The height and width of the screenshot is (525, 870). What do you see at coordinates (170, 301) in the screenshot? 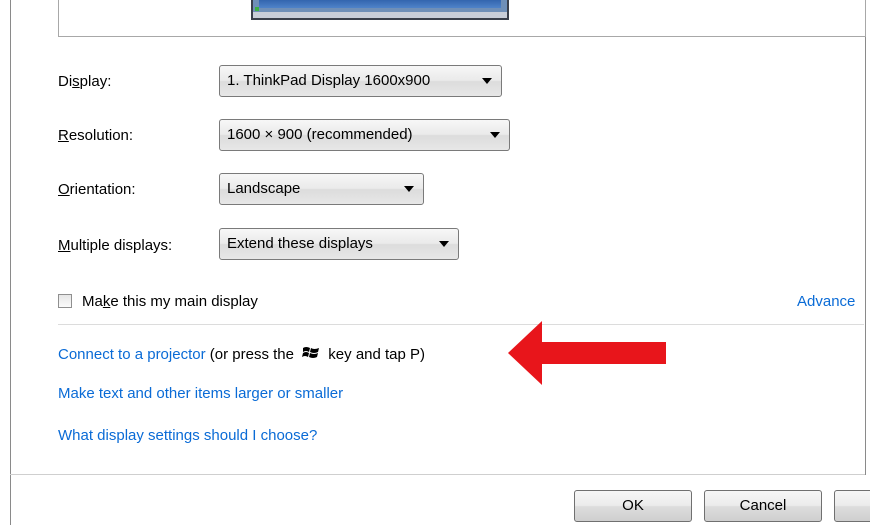
I see `main-display-label: Make this my main display` at bounding box center [170, 301].